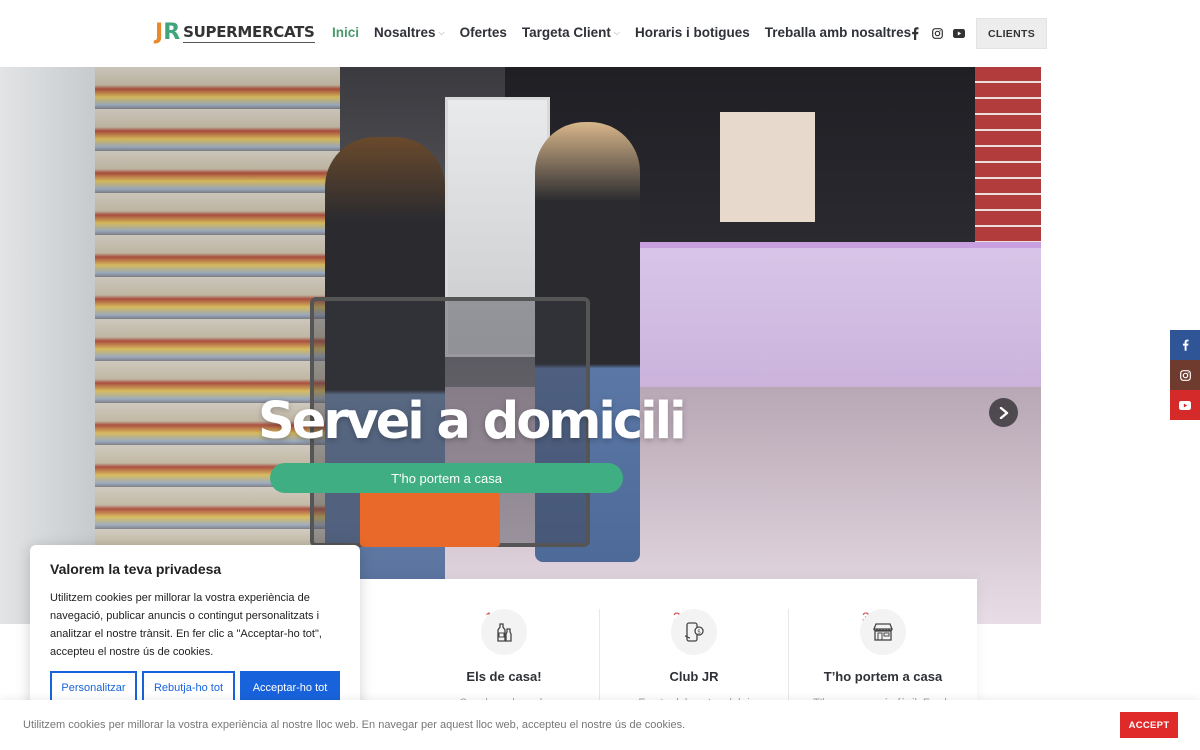  I want to click on slider-next-button, so click(1003, 412).